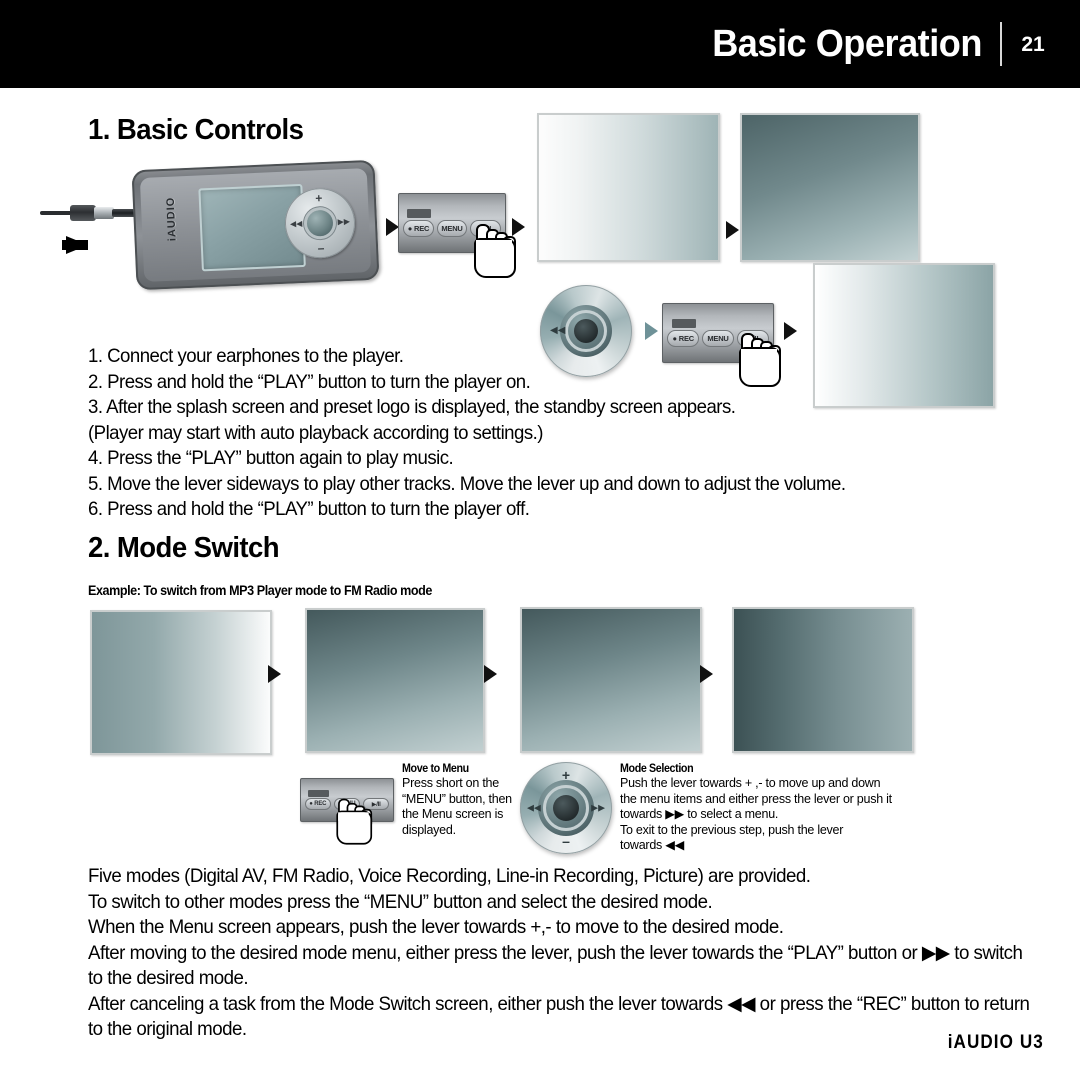 The image size is (1080, 1080). Describe the element at coordinates (75, 245) in the screenshot. I see `insert-direction-arrow-icon` at that location.